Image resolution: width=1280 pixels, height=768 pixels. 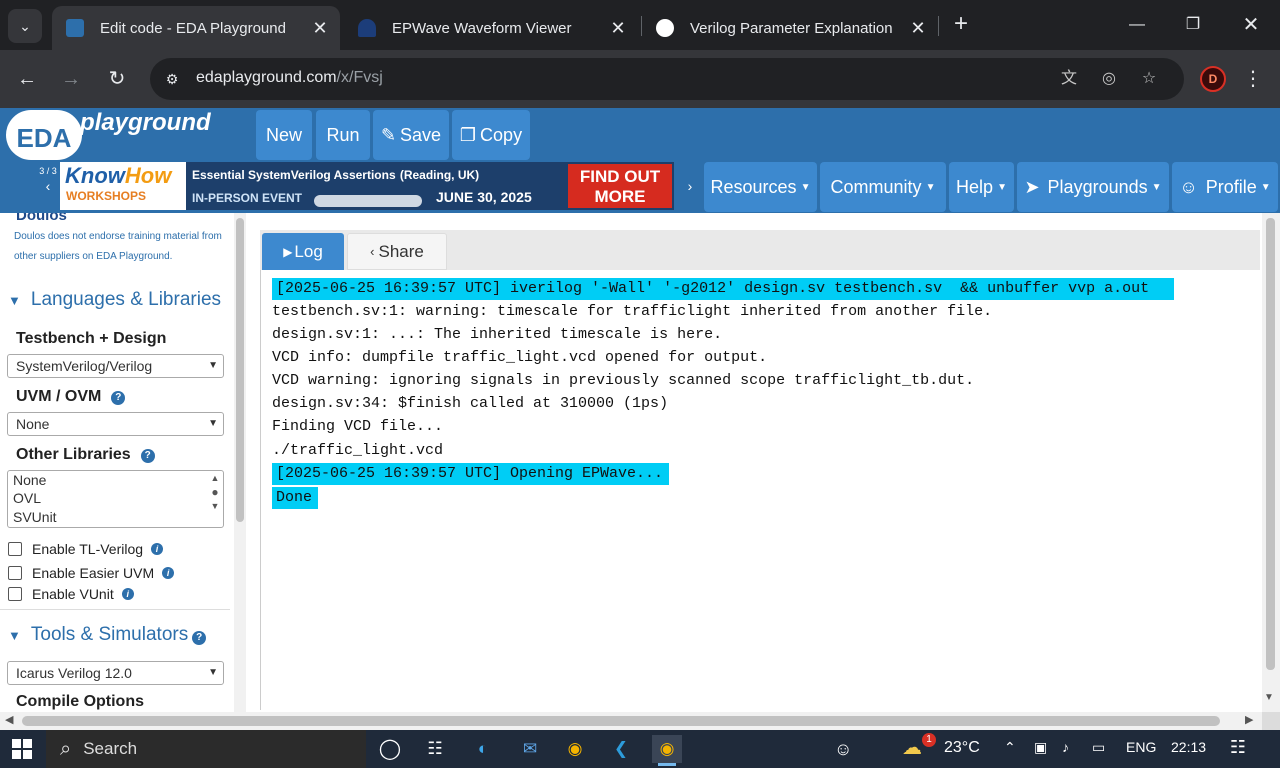 I want to click on easier-uvm-checkbox: Enable Easier UVM i, so click(x=91, y=573).